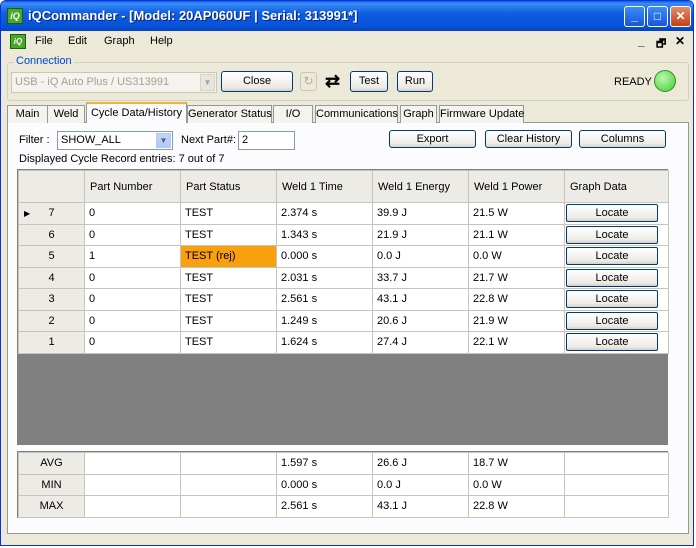  Describe the element at coordinates (161, 41) in the screenshot. I see `menu-help: Help` at that location.